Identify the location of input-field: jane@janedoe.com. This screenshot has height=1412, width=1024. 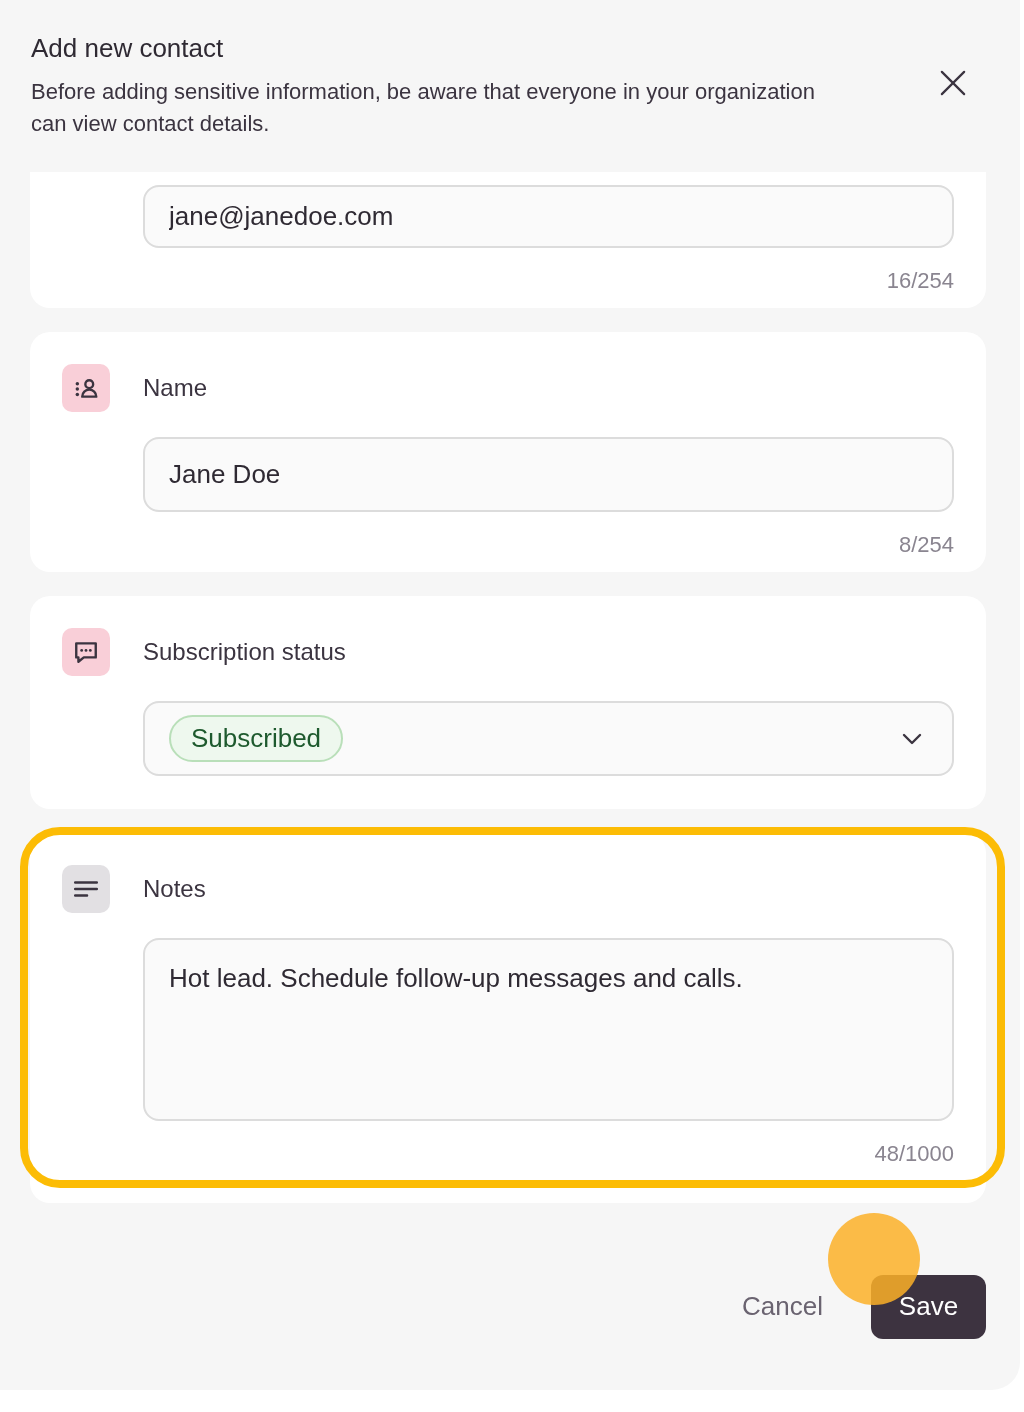
(548, 216).